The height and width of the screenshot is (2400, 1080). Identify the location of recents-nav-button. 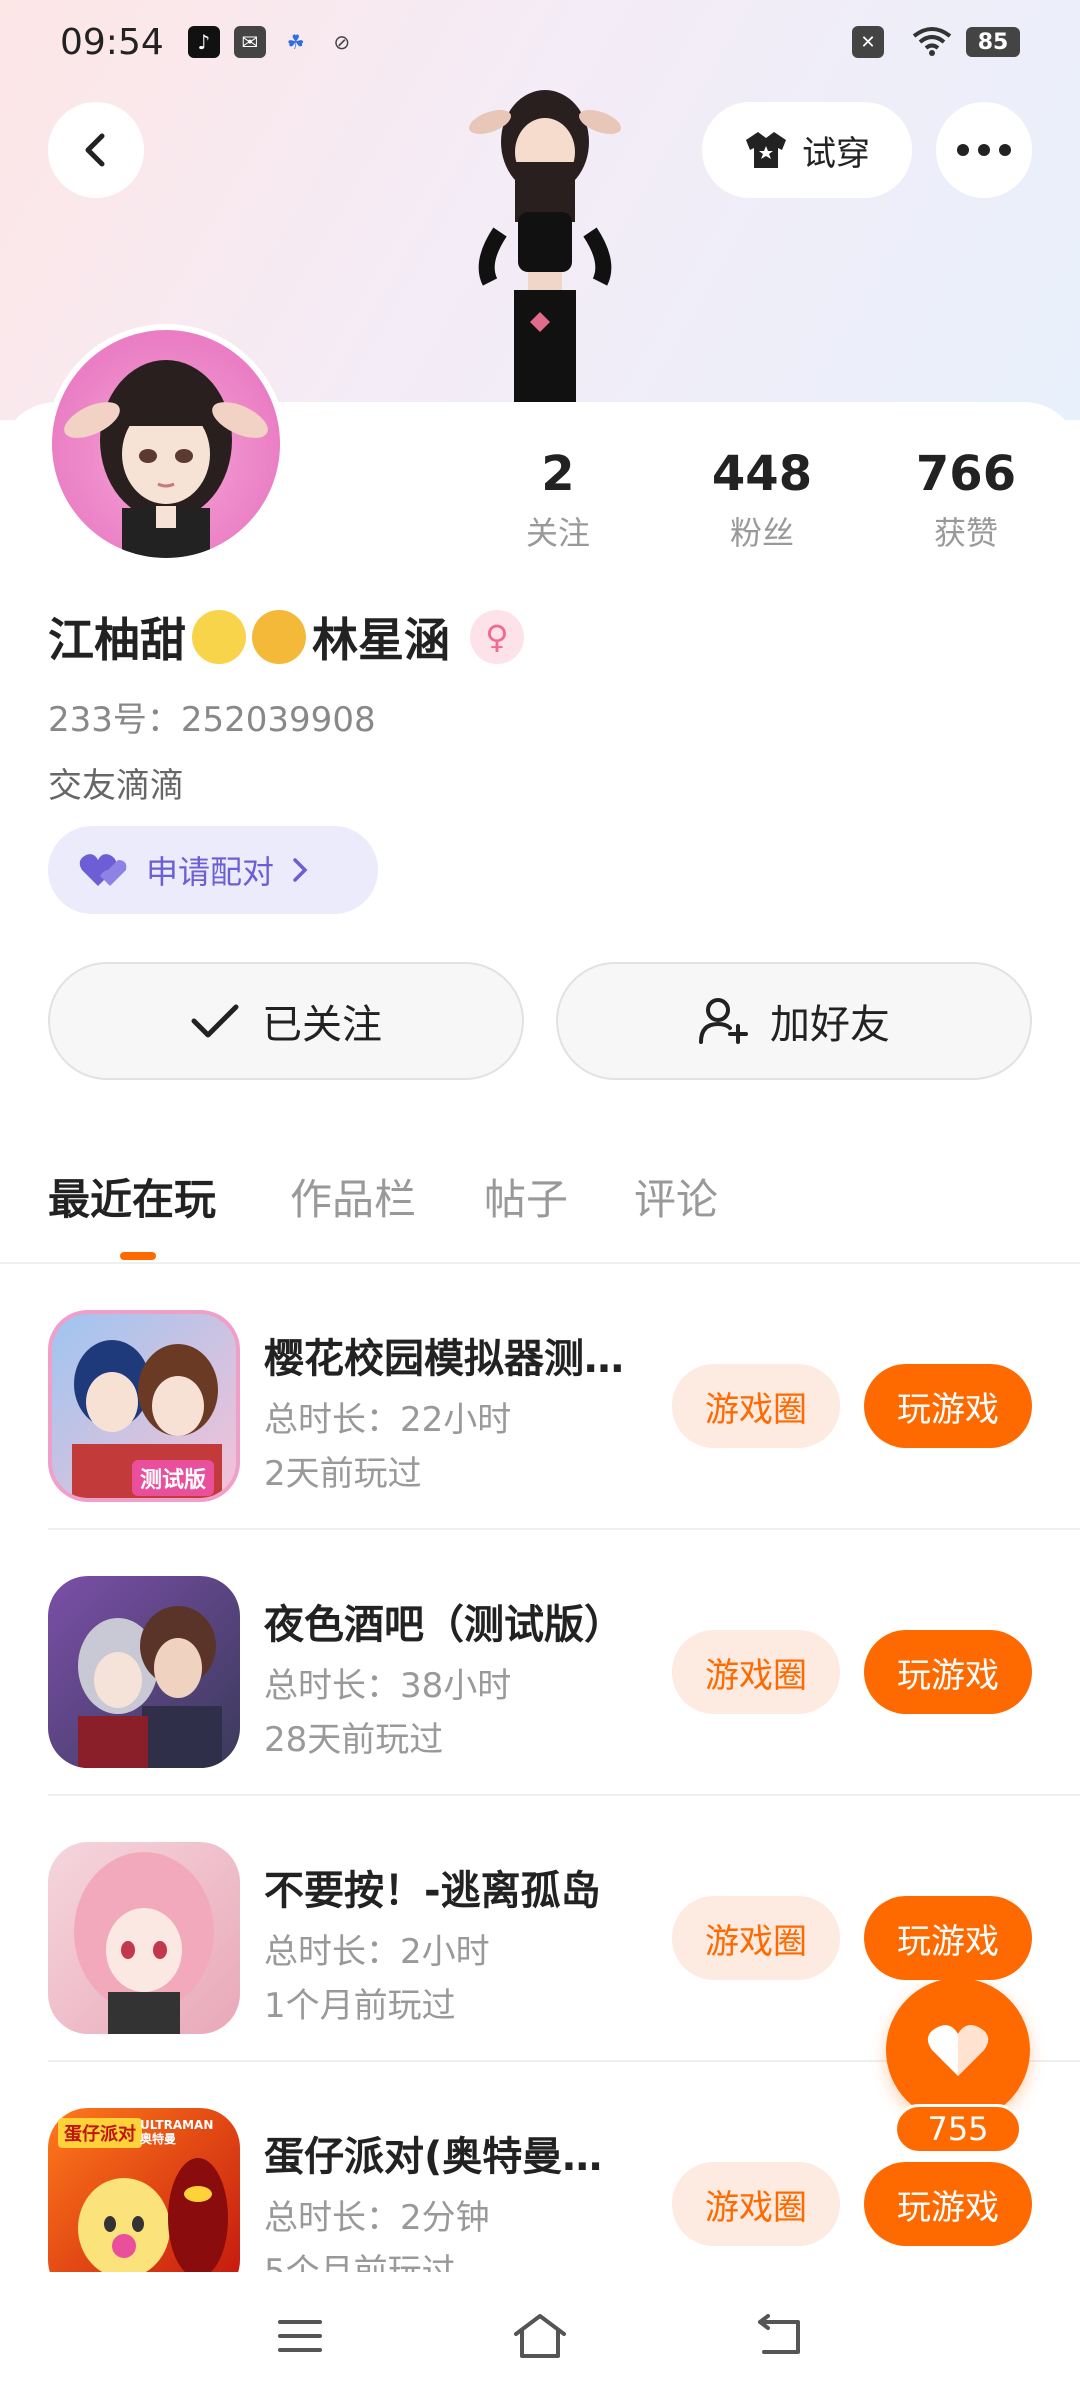
(300, 2336).